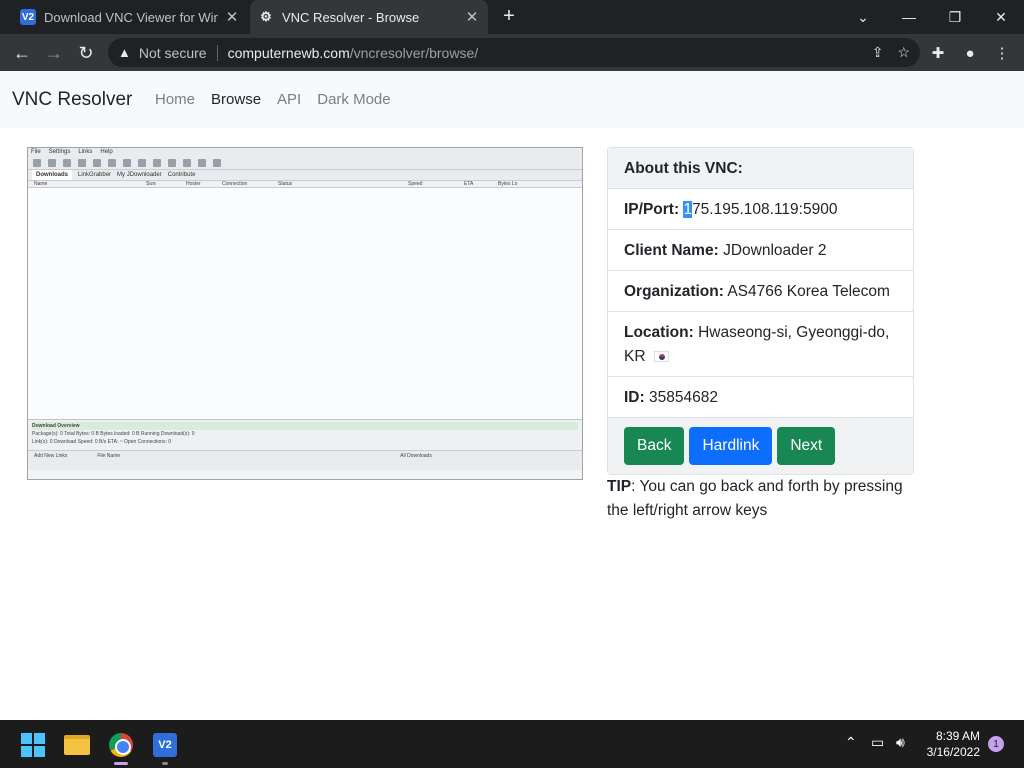  I want to click on profile-icon: ●, so click(970, 53).